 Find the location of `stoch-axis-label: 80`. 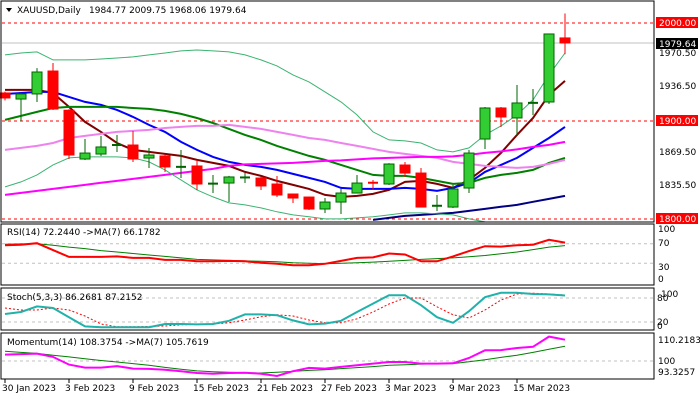

stoch-axis-label: 80 is located at coordinates (663, 299).